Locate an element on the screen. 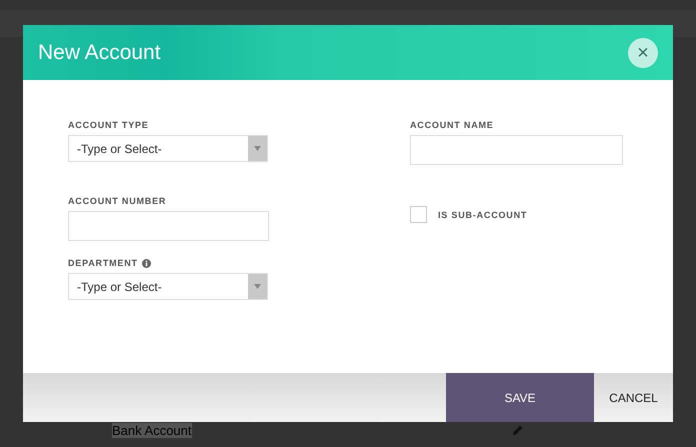 The image size is (696, 447). dialog-title: New Account is located at coordinates (99, 52).